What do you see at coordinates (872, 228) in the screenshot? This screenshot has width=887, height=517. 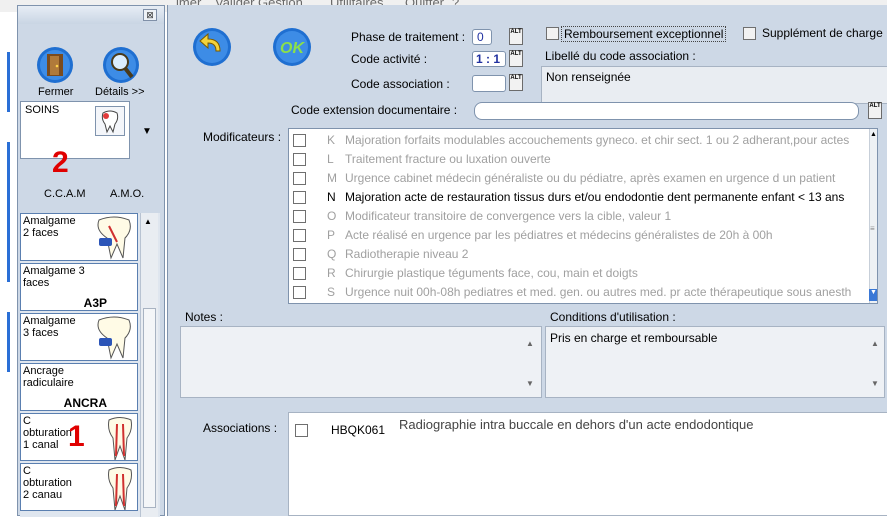 I see `scroll-grip-icon: ≡` at bounding box center [872, 228].